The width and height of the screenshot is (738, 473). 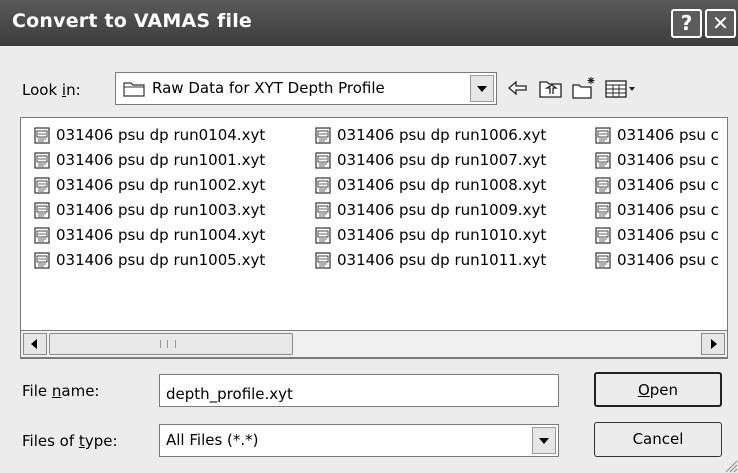 I want to click on file-name-text: 031406 psu dp run1007.xyt, so click(x=442, y=160).